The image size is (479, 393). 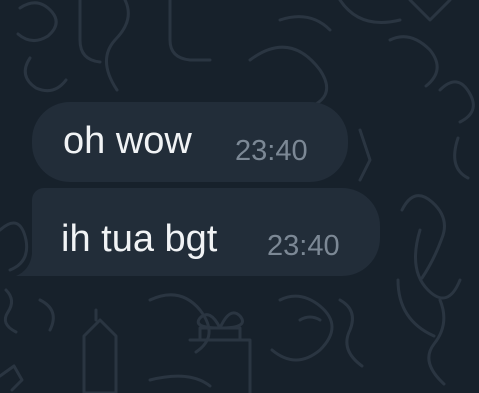 I want to click on message-text: ih tua bgt, so click(x=139, y=239).